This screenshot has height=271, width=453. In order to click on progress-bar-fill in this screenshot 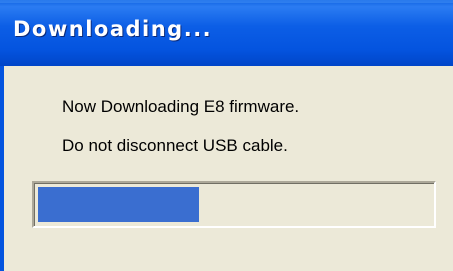, I will do `click(118, 204)`.